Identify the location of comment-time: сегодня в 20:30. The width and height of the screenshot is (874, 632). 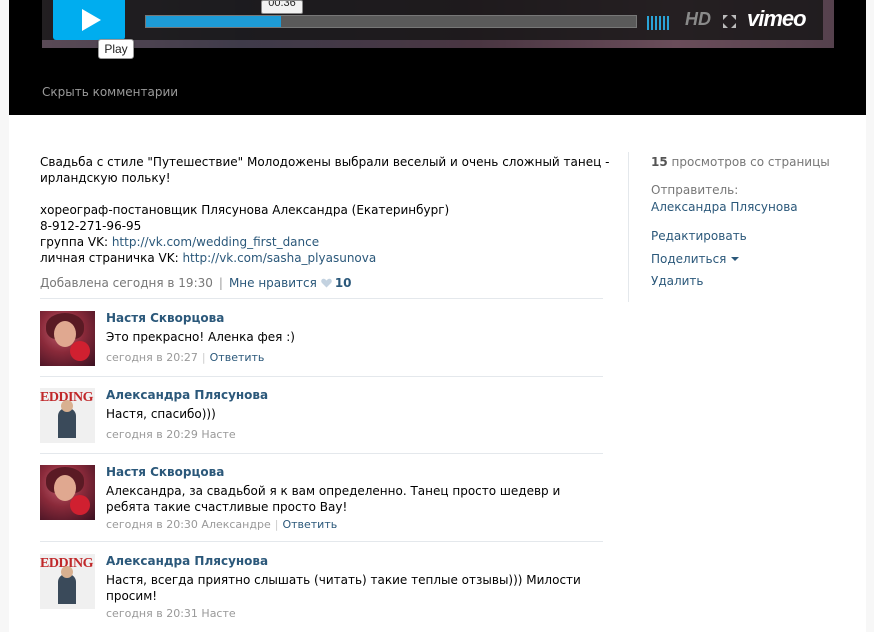
(152, 524).